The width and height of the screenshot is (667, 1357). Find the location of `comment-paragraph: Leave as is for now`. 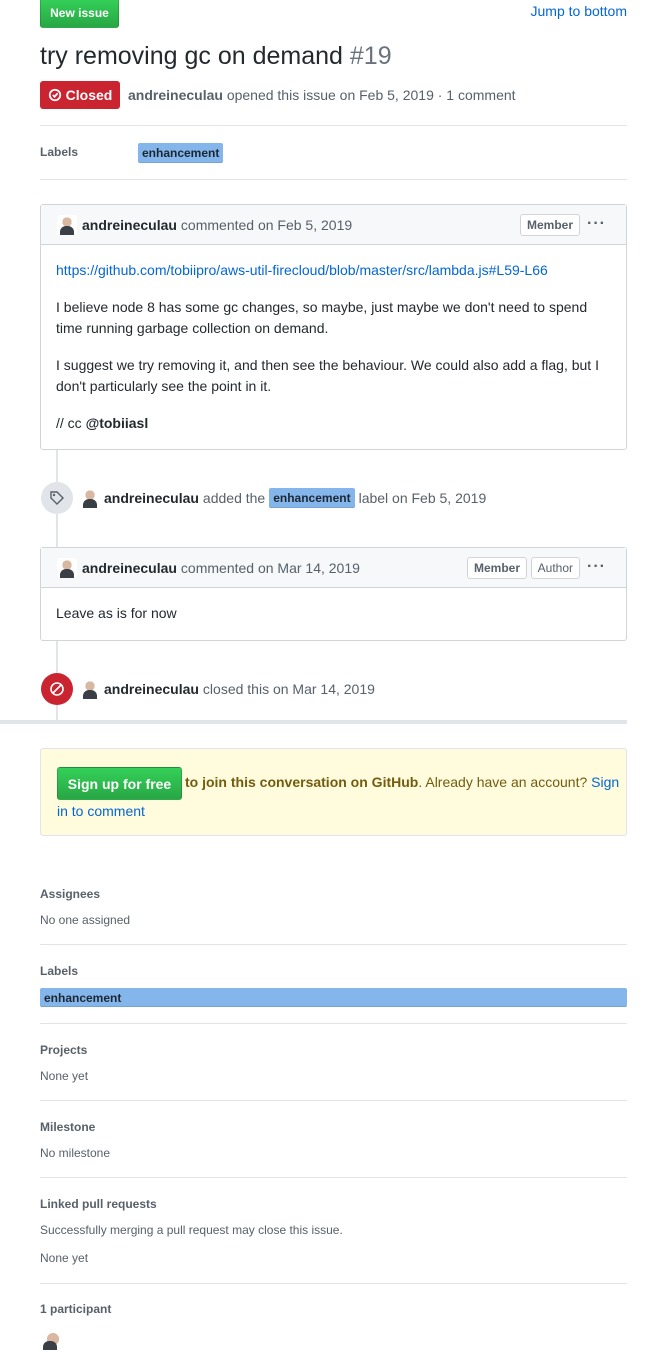

comment-paragraph: Leave as is for now is located at coordinates (116, 613).